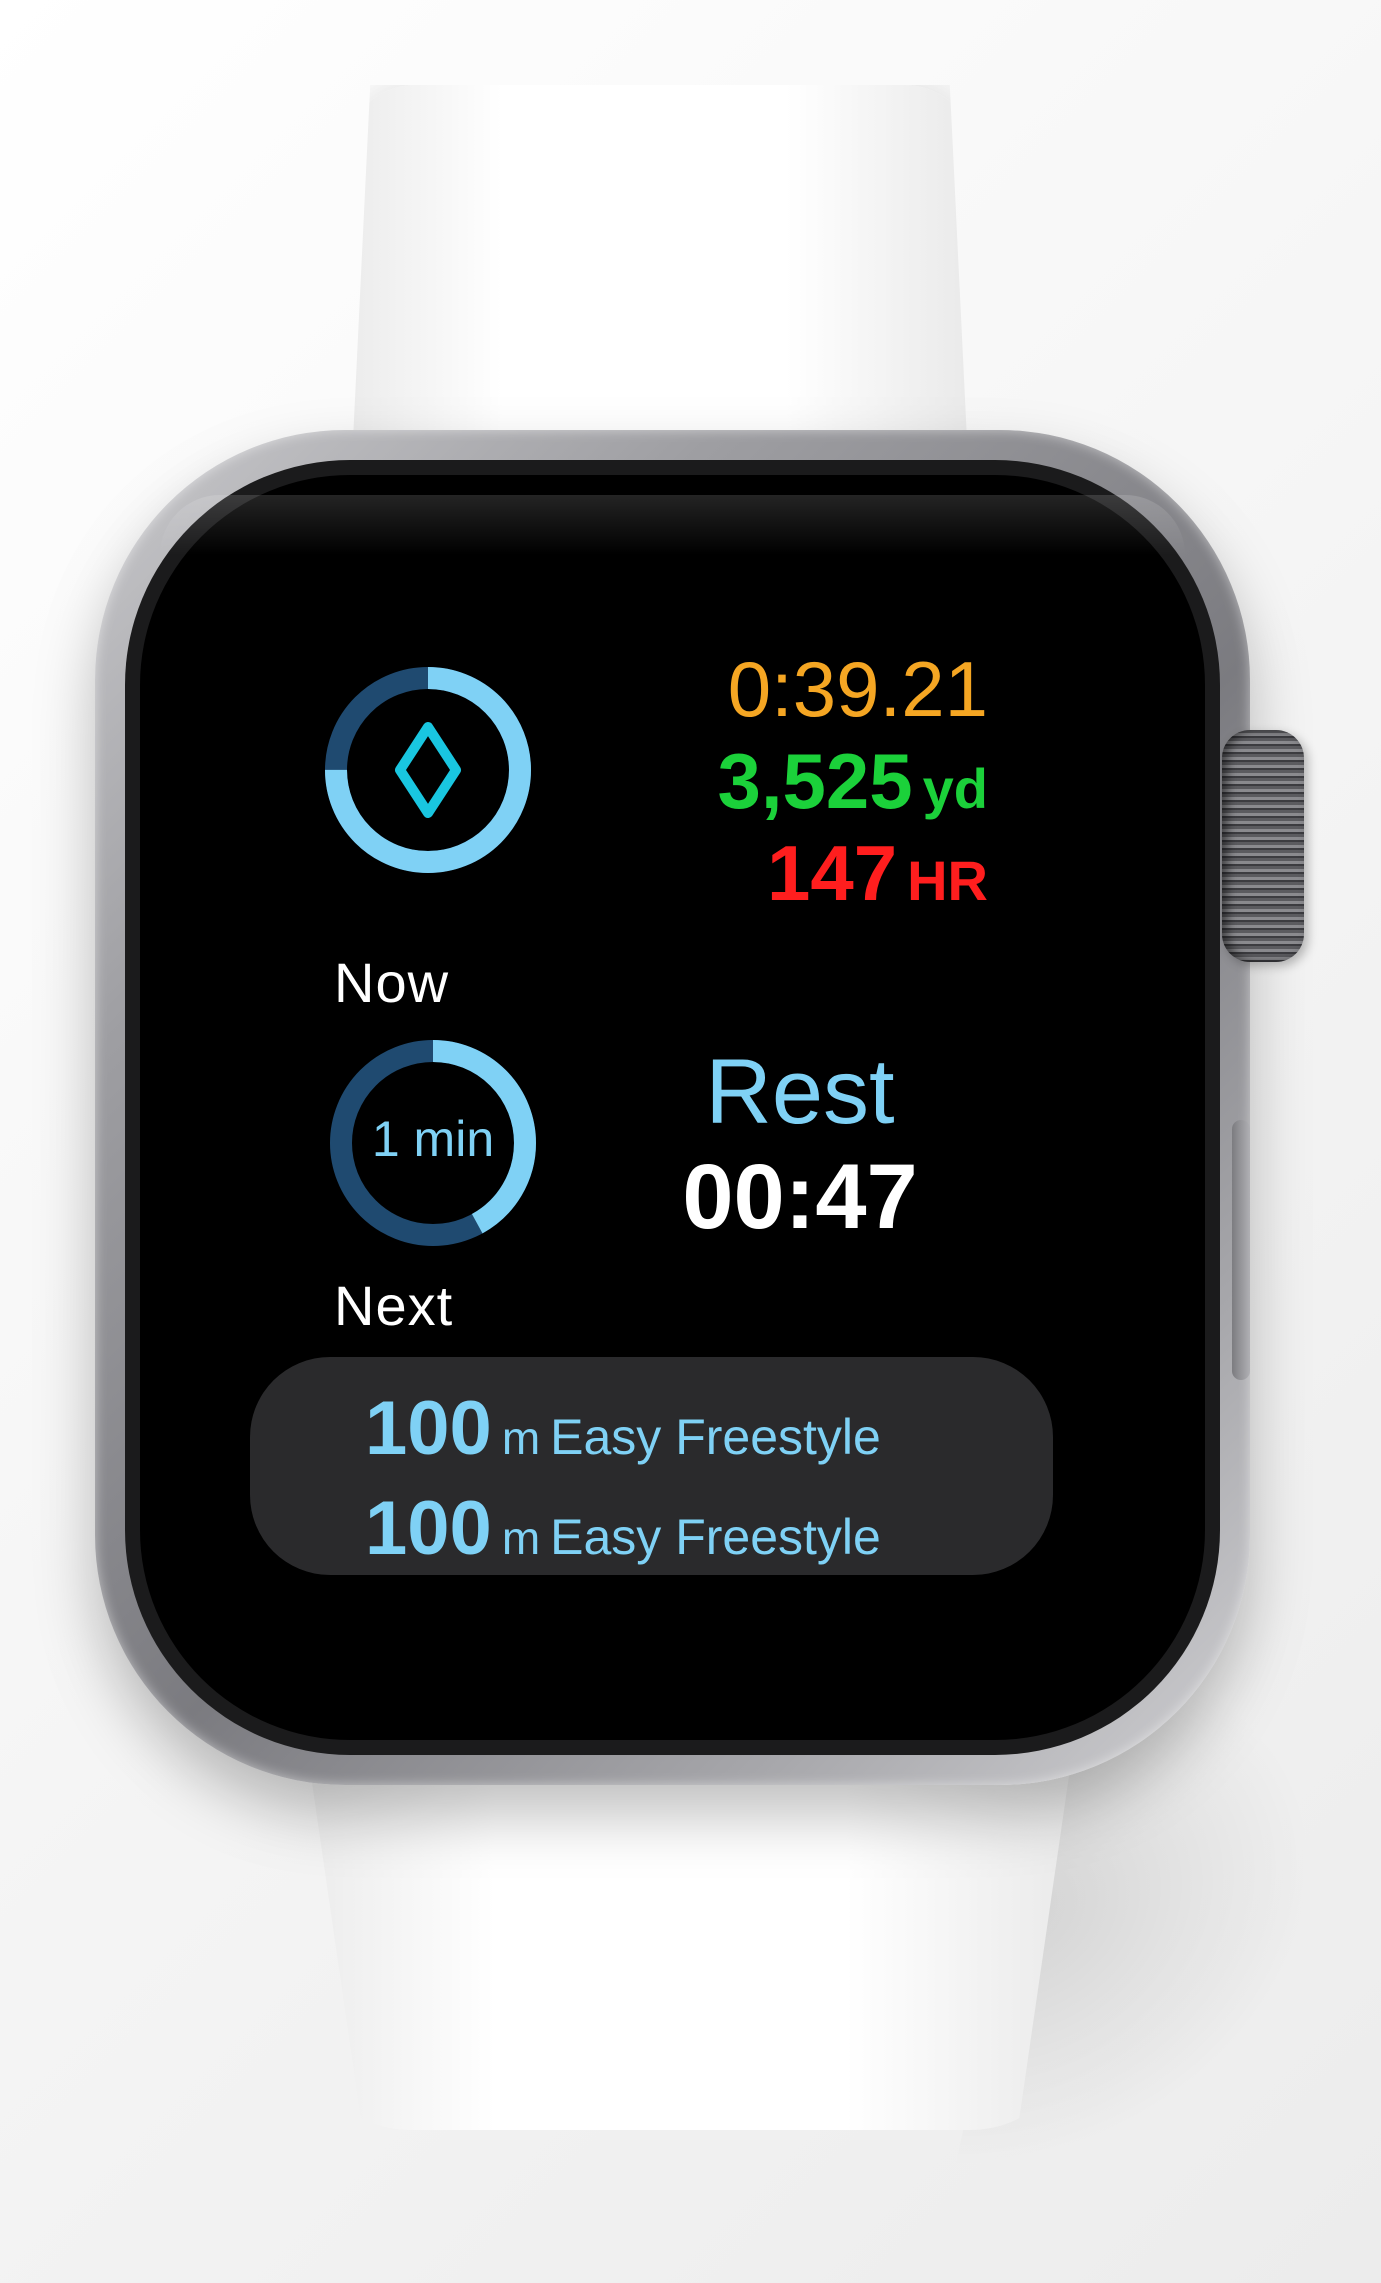 The height and width of the screenshot is (2283, 1381). Describe the element at coordinates (857, 689) in the screenshot. I see `elapsed-time: 0:39.21` at that location.